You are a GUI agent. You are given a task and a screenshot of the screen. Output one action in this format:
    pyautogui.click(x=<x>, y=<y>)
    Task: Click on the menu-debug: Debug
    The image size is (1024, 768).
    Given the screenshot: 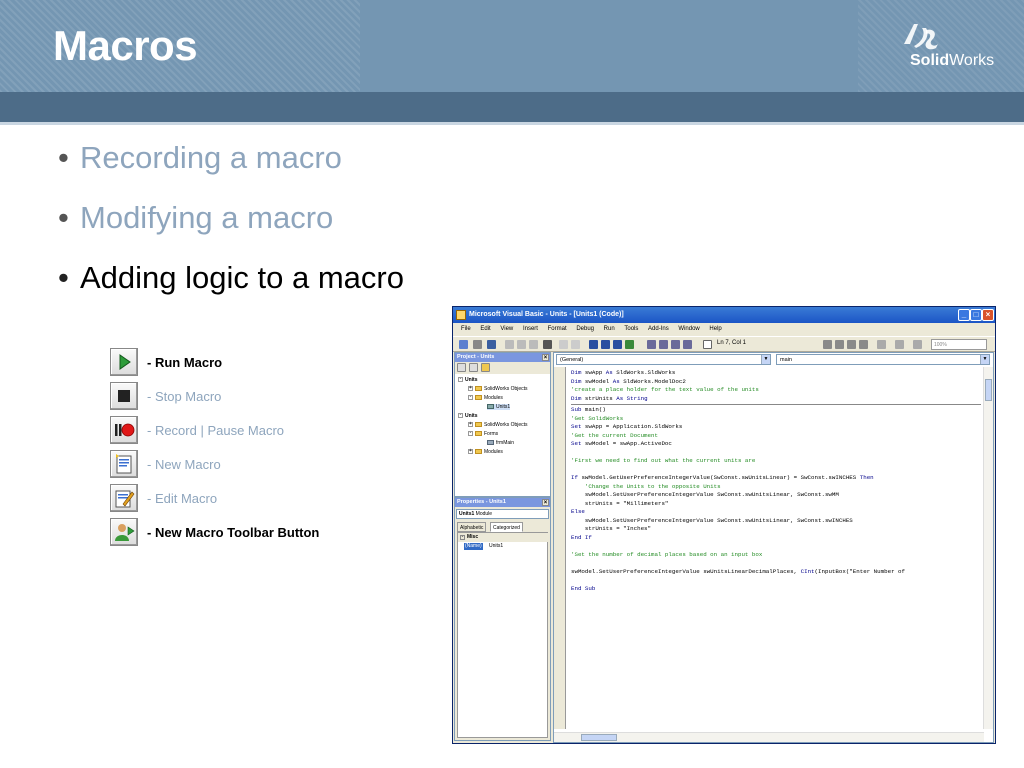 What is the action you would take?
    pyautogui.click(x=585, y=329)
    